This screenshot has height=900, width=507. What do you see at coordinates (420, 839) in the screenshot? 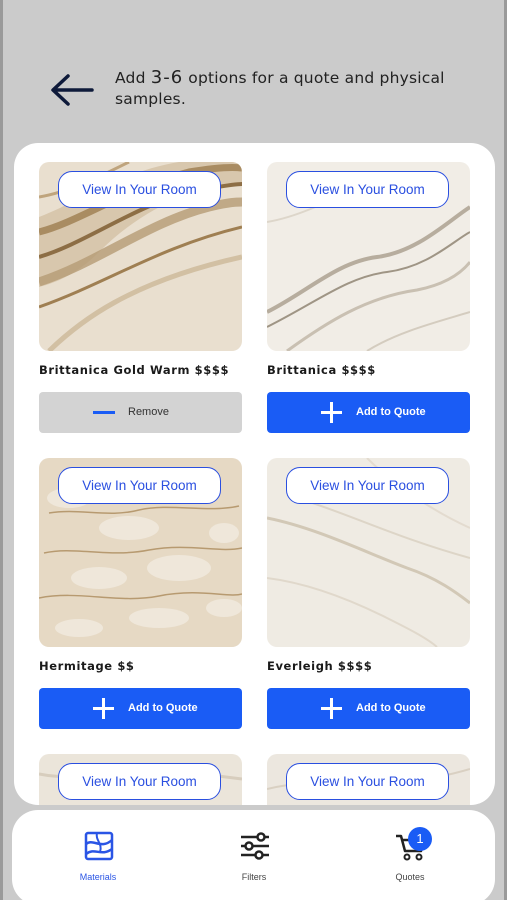
I see `quote-count-badge: 1` at bounding box center [420, 839].